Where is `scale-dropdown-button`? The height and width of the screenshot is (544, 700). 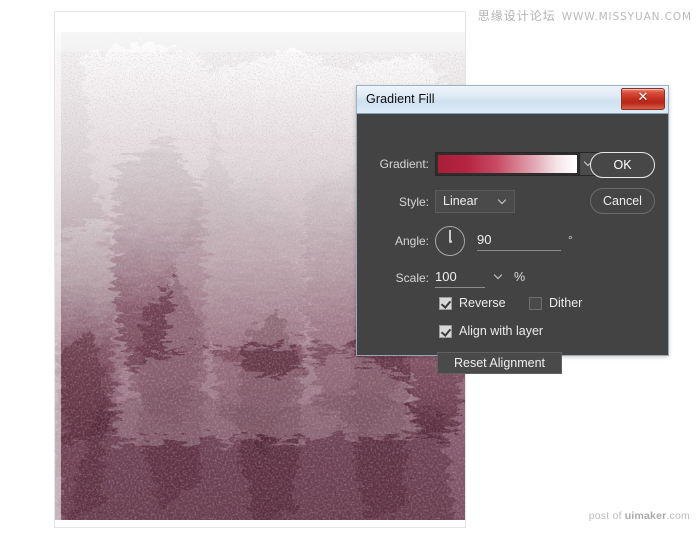
scale-dropdown-button is located at coordinates (499, 277).